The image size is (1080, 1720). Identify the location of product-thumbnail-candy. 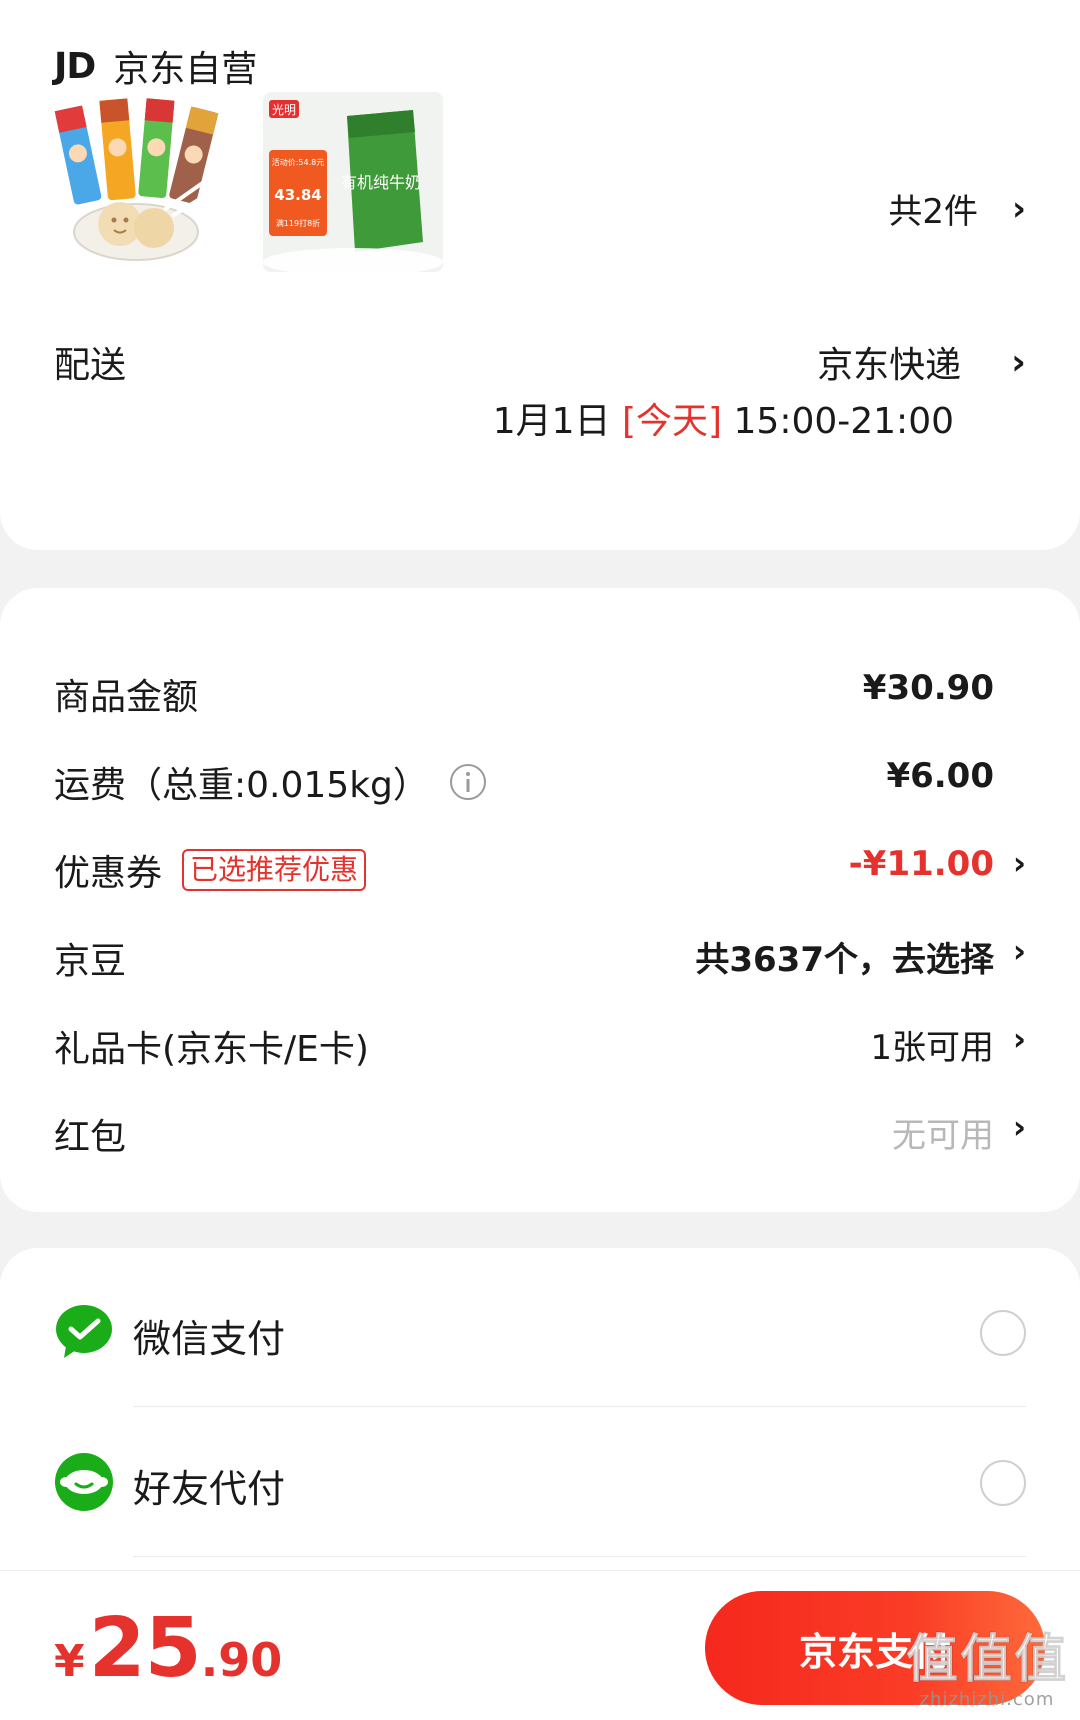
(144, 182).